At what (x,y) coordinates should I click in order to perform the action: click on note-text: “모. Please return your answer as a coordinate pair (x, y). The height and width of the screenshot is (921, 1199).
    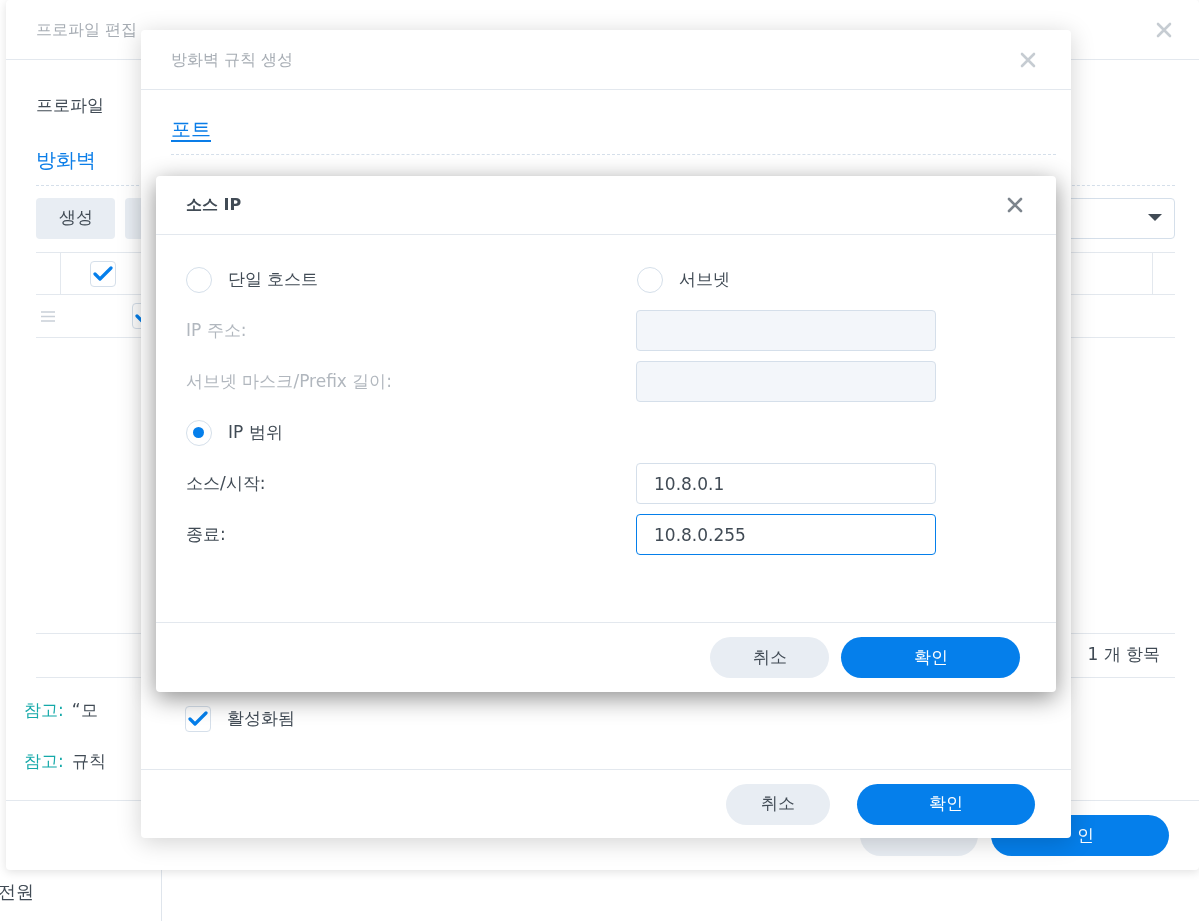
    Looking at the image, I should click on (84, 710).